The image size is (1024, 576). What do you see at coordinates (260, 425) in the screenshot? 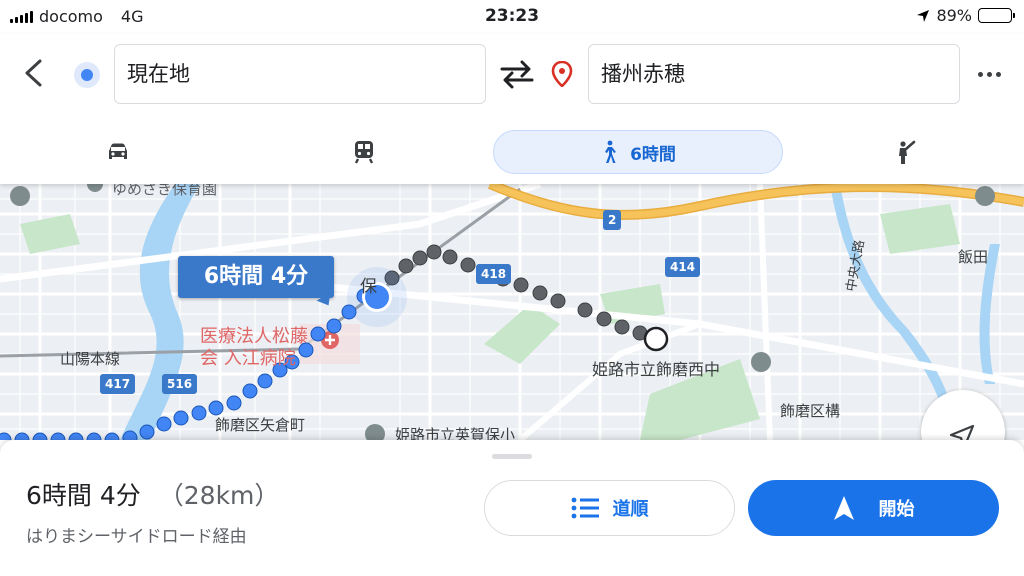
I see `map-label-yagura: 飾磨区矢倉町` at bounding box center [260, 425].